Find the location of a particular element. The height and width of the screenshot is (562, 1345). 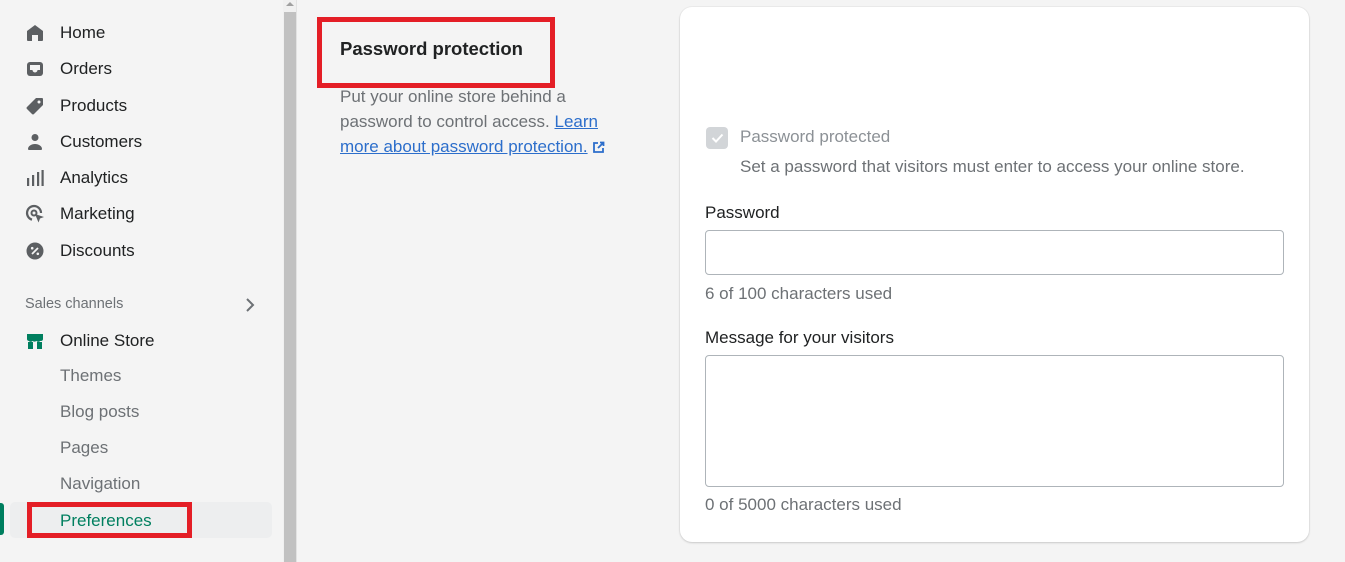

sidebar-item-label: Products is located at coordinates (94, 105).